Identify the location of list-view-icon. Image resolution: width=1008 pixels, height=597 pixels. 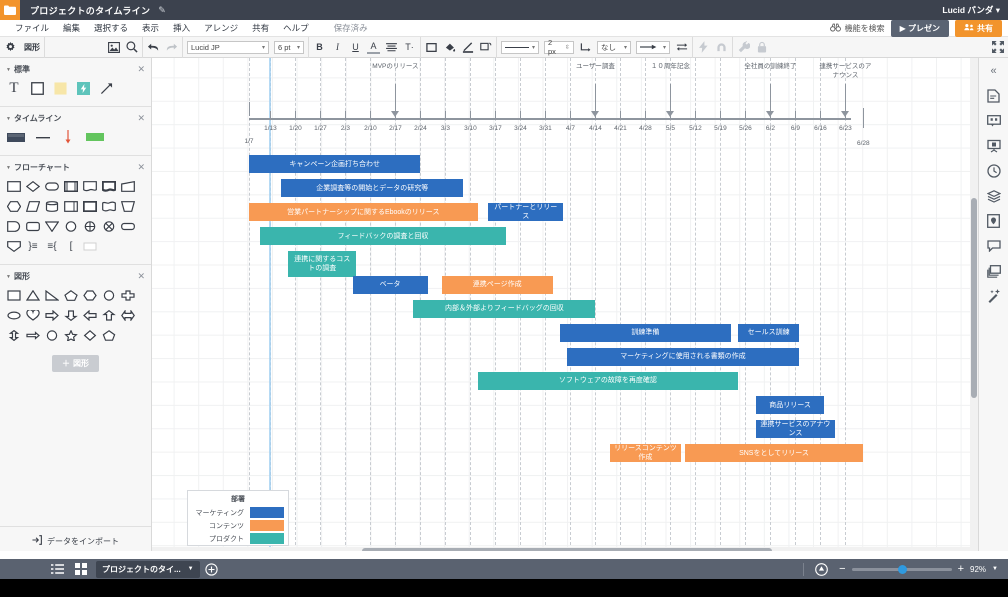
(57, 569).